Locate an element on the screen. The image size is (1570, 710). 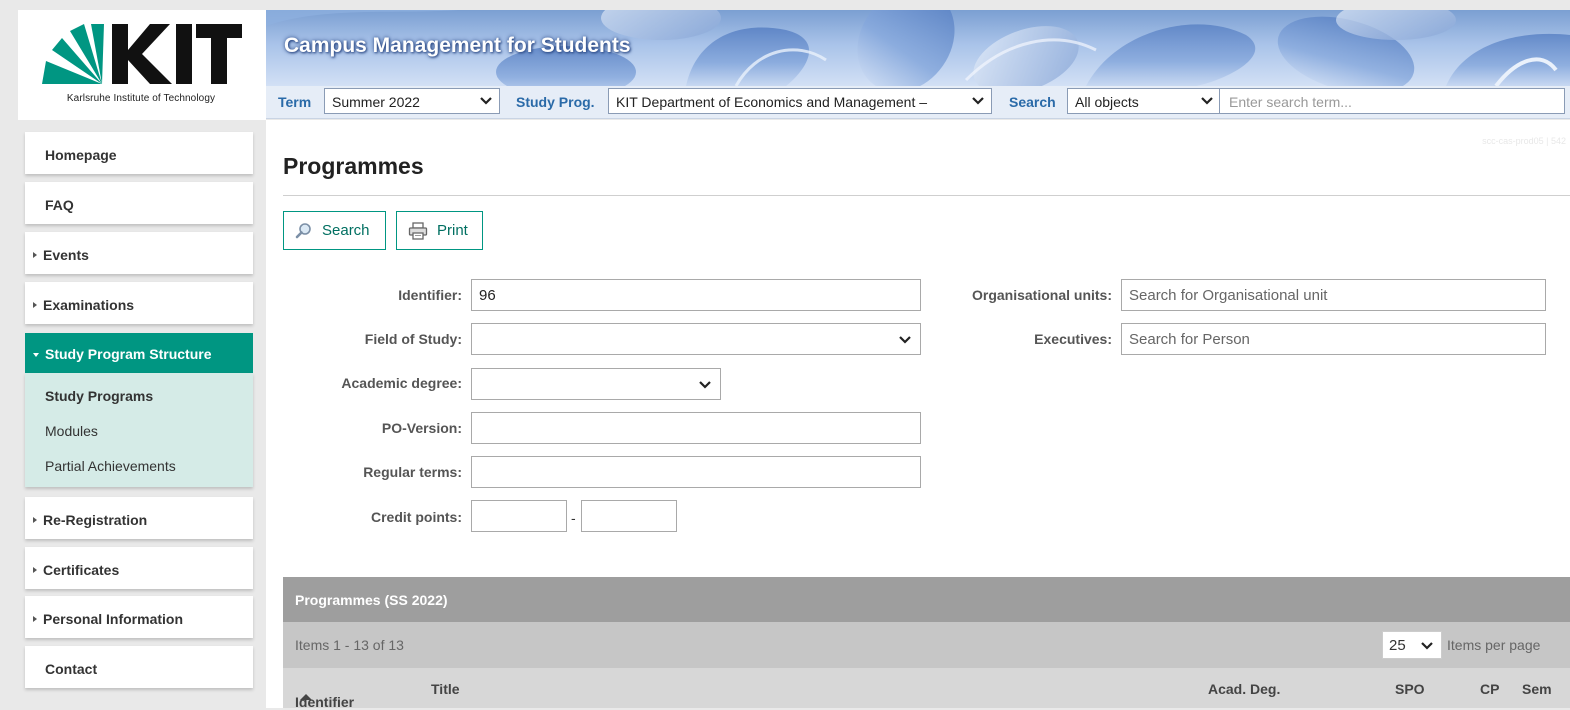
study-prog-label: Study Prog. is located at coordinates (555, 102).